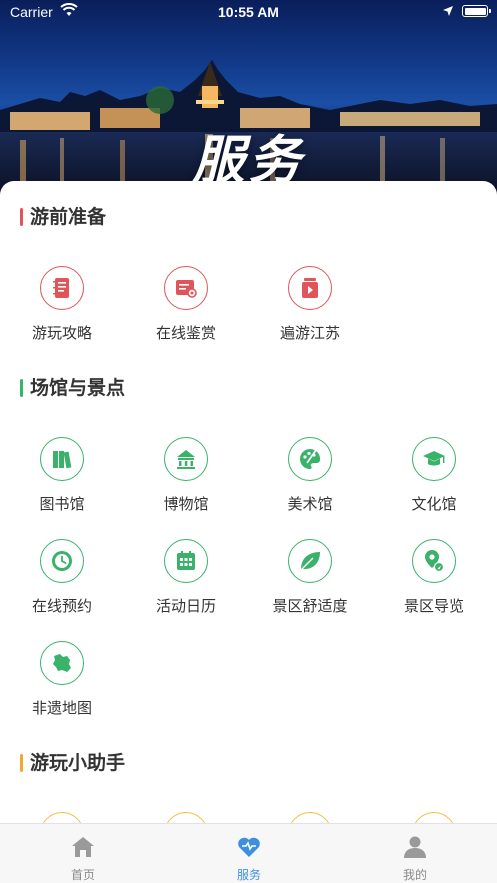 The image size is (497, 883). Describe the element at coordinates (62, 504) in the screenshot. I see `service-label: 图书馆` at that location.